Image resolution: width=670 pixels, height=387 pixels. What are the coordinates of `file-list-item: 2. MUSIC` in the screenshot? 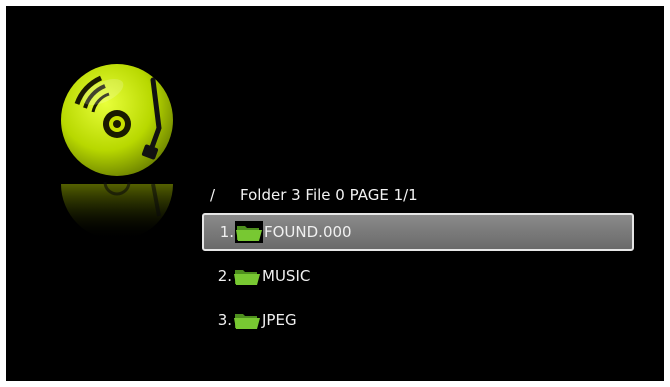 It's located at (418, 276).